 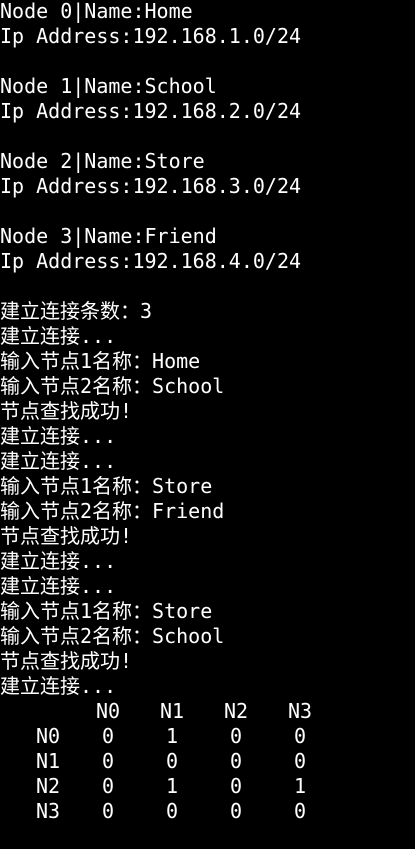 What do you see at coordinates (96, 11) in the screenshot?
I see `console-line: Node 0|Name:Home` at bounding box center [96, 11].